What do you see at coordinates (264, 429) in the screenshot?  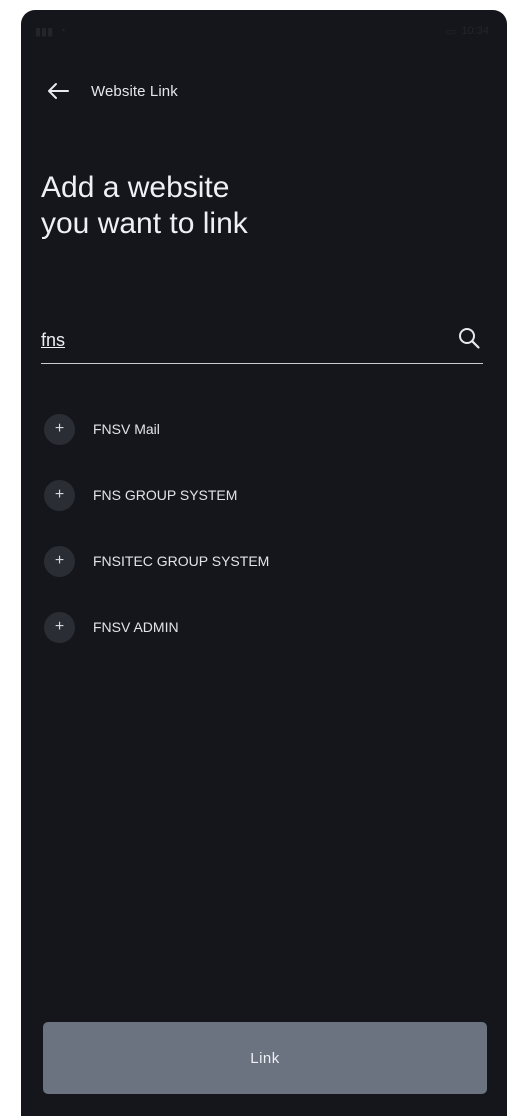 I see `result-item: + FNSV Mail` at bounding box center [264, 429].